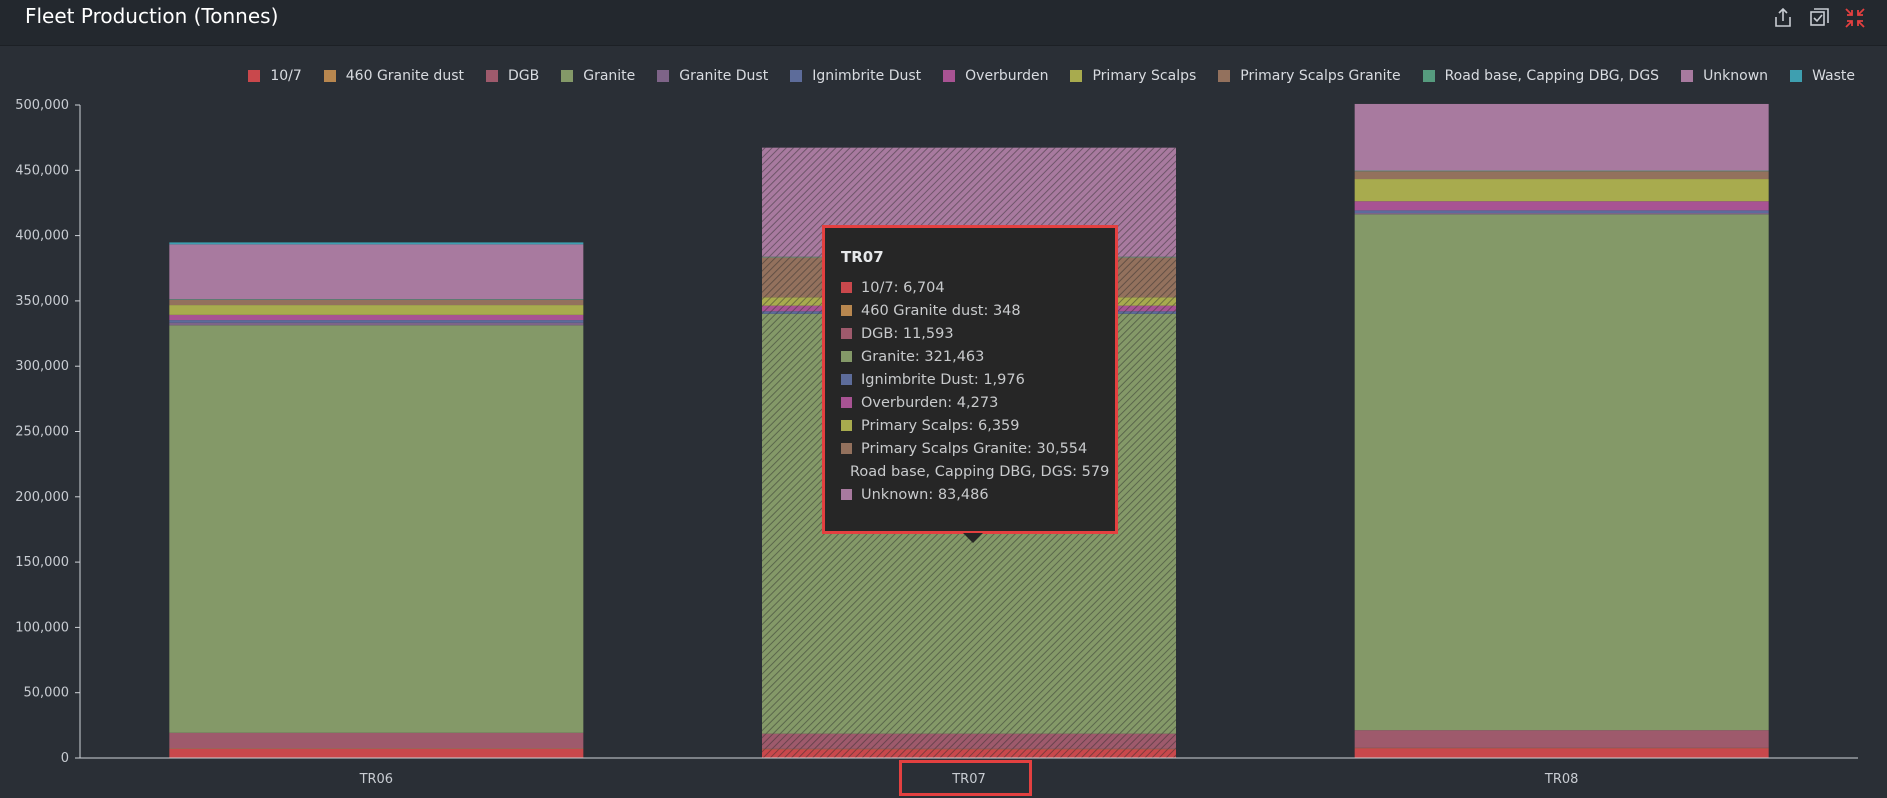 The width and height of the screenshot is (1887, 798). What do you see at coordinates (65, 758) in the screenshot?
I see `y-tick-label: 0` at bounding box center [65, 758].